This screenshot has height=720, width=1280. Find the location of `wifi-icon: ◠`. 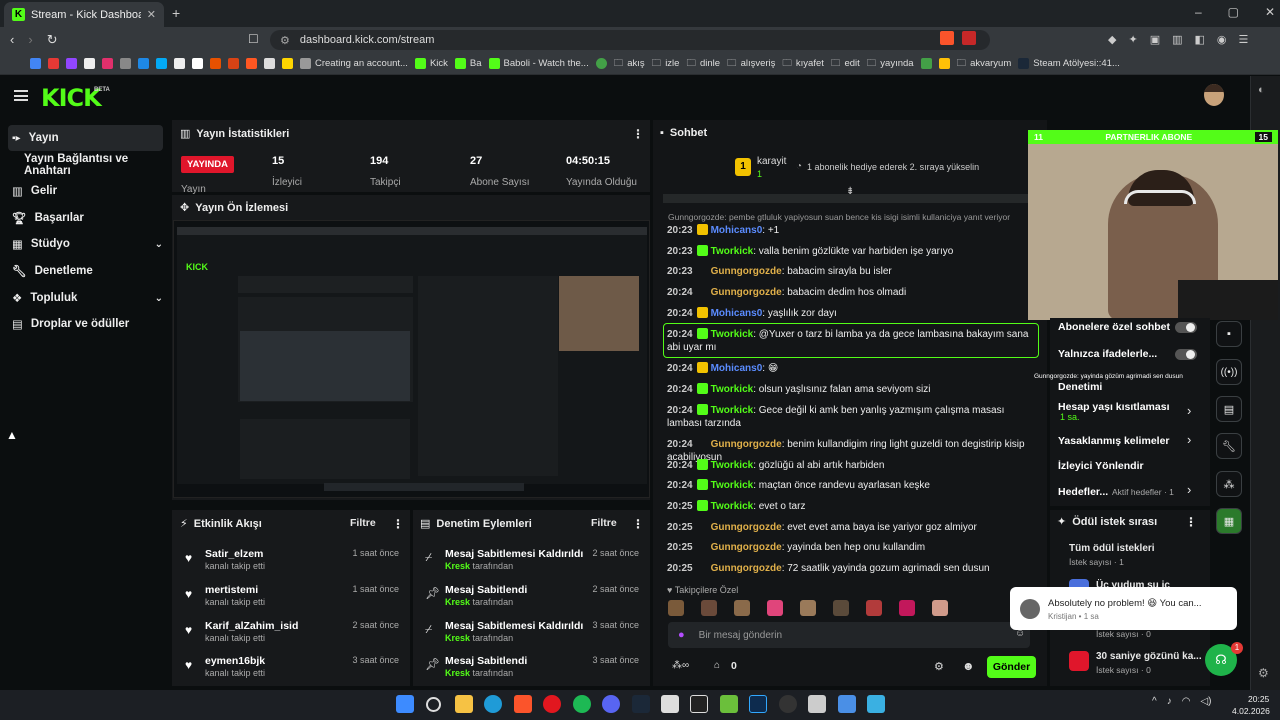

wifi-icon: ◠ is located at coordinates (1186, 701).